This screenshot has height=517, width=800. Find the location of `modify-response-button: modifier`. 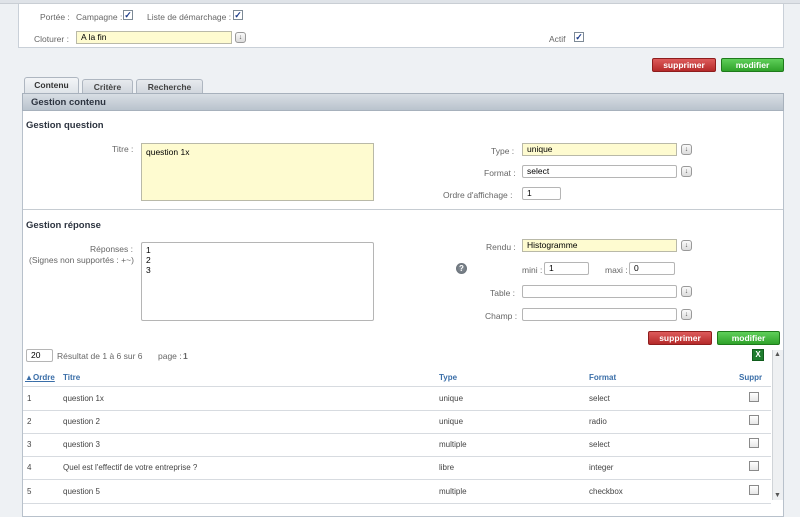

modify-response-button: modifier is located at coordinates (748, 338).